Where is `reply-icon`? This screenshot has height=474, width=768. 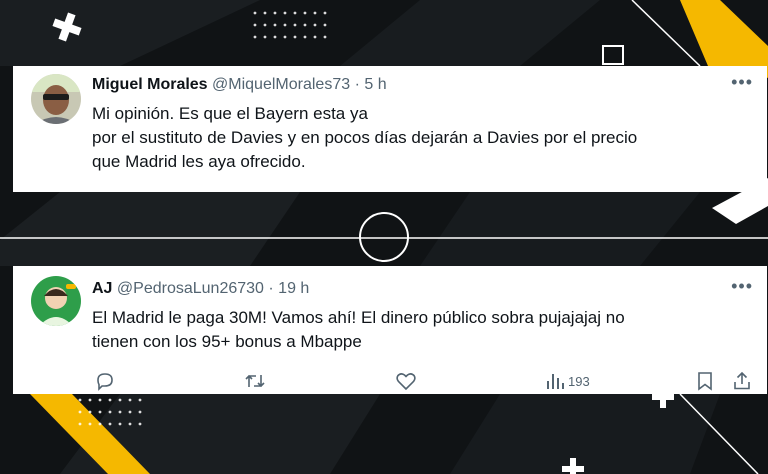 reply-icon is located at coordinates (105, 382).